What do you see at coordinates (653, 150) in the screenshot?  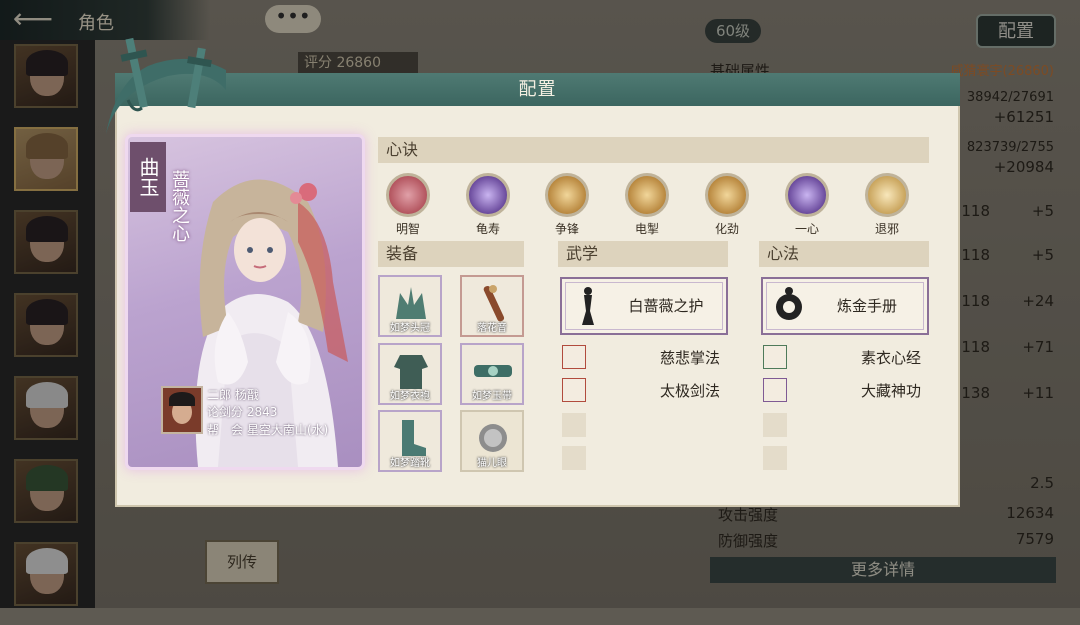 I see `section-xinjue: 心诀` at bounding box center [653, 150].